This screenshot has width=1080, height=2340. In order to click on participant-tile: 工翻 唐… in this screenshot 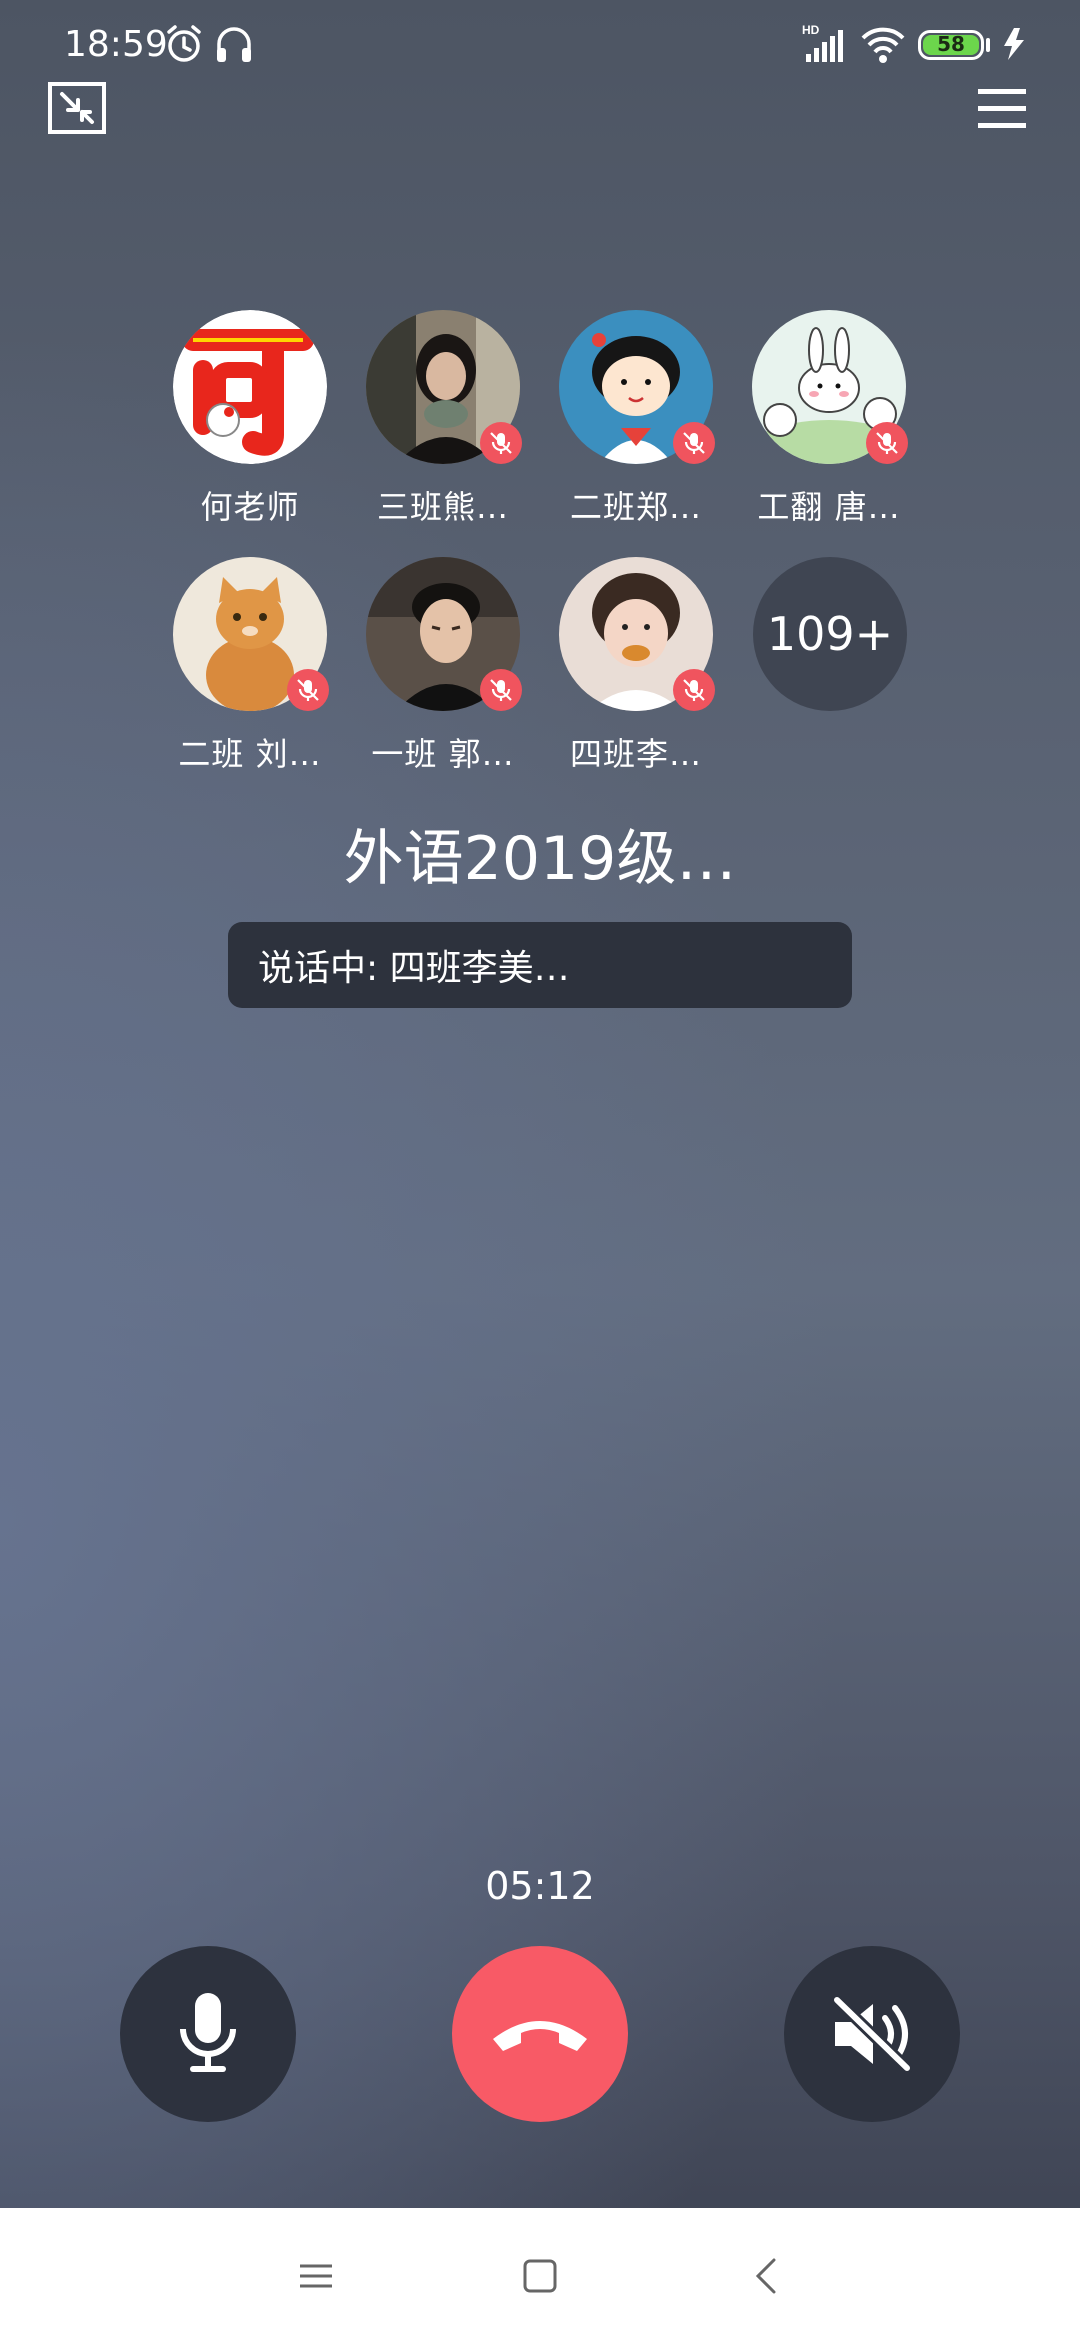, I will do `click(829, 419)`.